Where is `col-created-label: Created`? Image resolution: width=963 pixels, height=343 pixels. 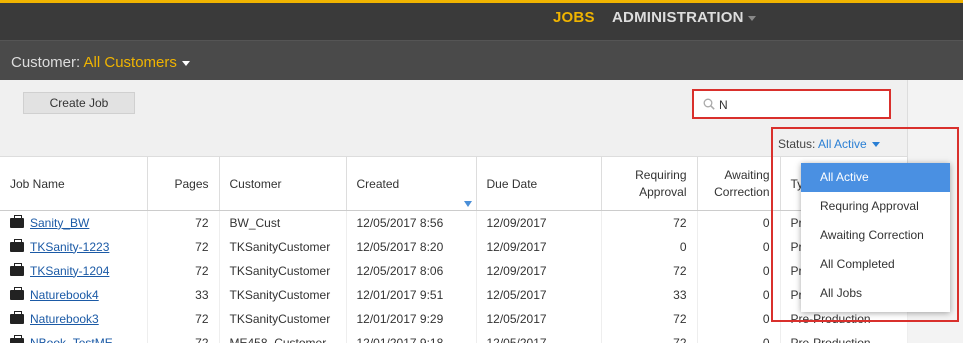
col-created-label: Created is located at coordinates (378, 183).